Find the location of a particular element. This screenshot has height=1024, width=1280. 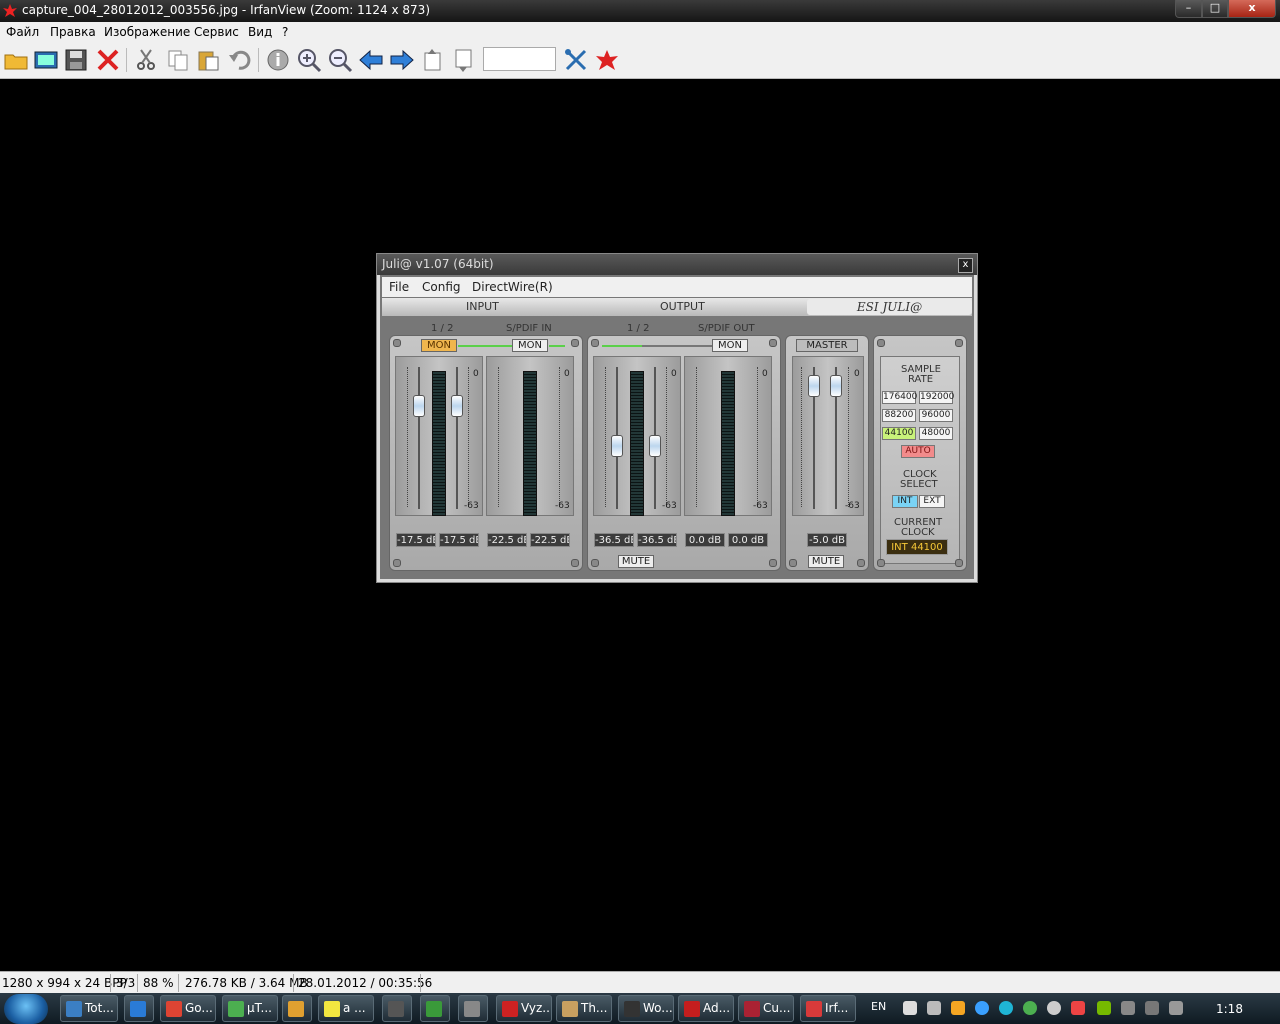

output-fader-right is located at coordinates (655, 445).